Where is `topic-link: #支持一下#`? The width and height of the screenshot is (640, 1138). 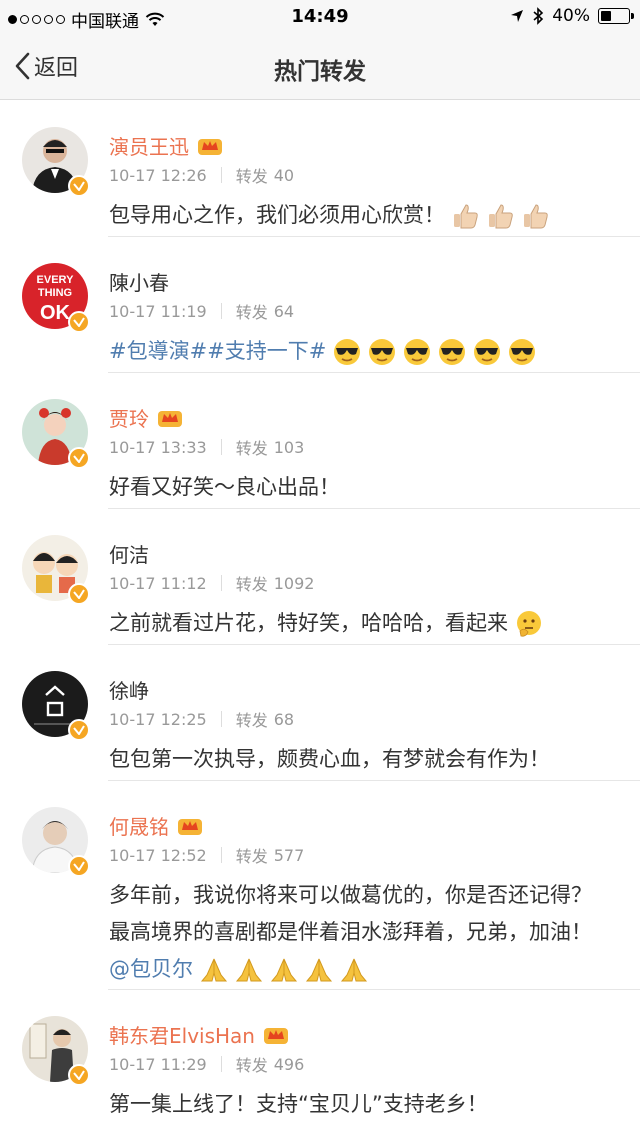 topic-link: #支持一下# is located at coordinates (266, 351).